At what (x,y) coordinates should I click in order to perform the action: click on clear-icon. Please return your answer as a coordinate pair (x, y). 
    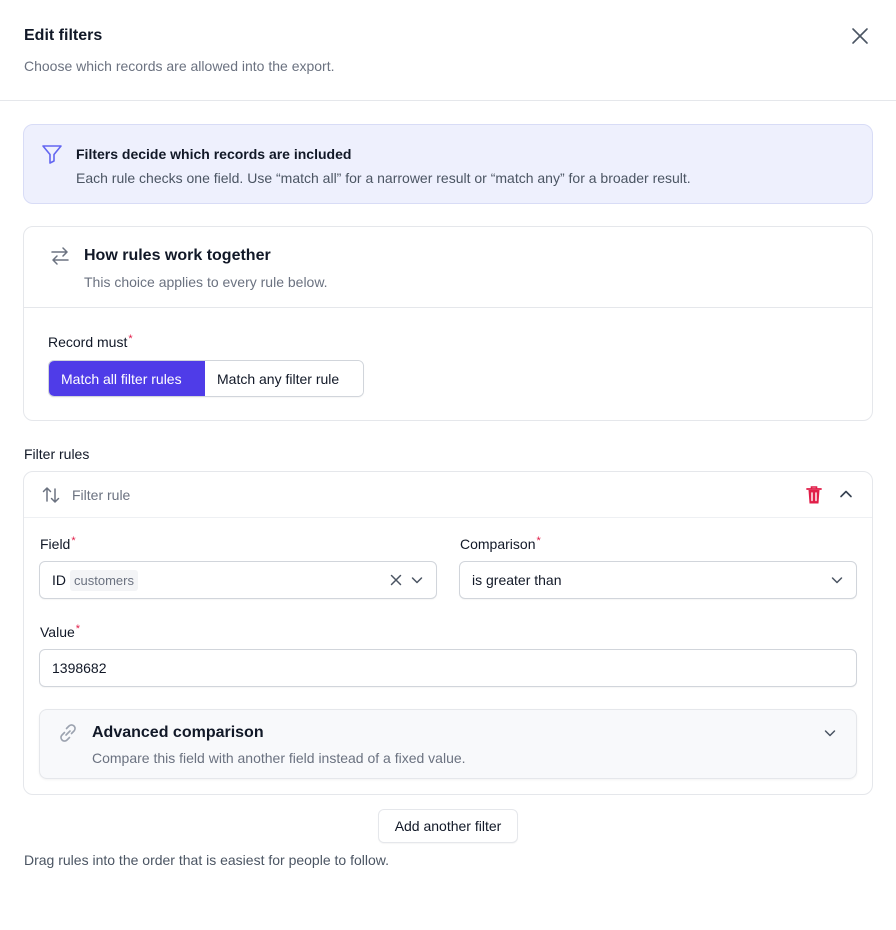
    Looking at the image, I should click on (396, 580).